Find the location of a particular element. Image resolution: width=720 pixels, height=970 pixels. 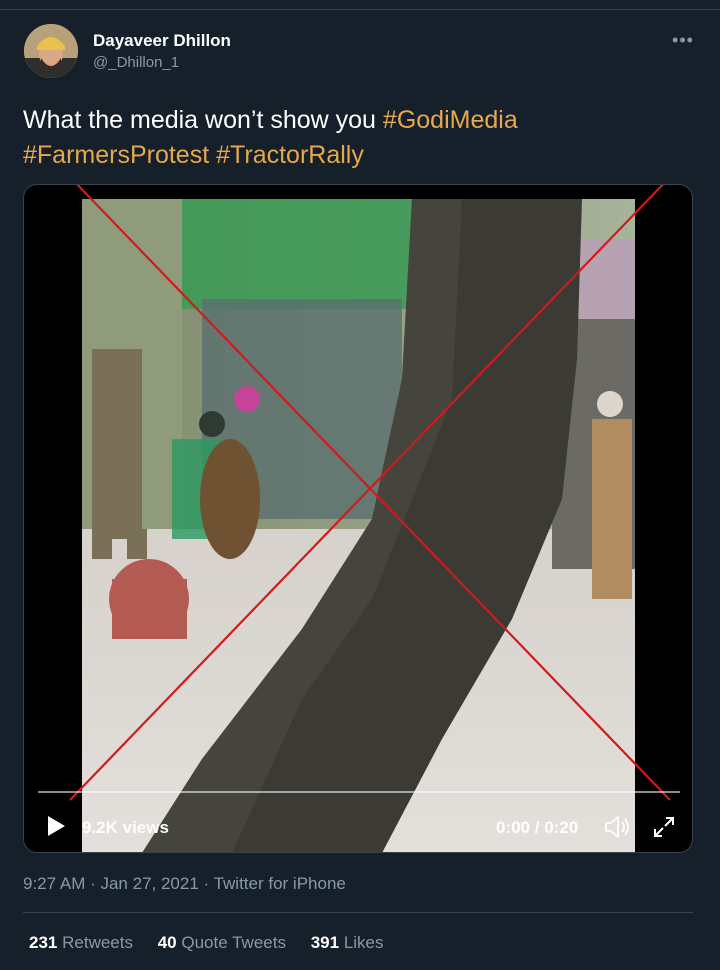

tweet-body: What the media won’t show you is located at coordinates (199, 120).